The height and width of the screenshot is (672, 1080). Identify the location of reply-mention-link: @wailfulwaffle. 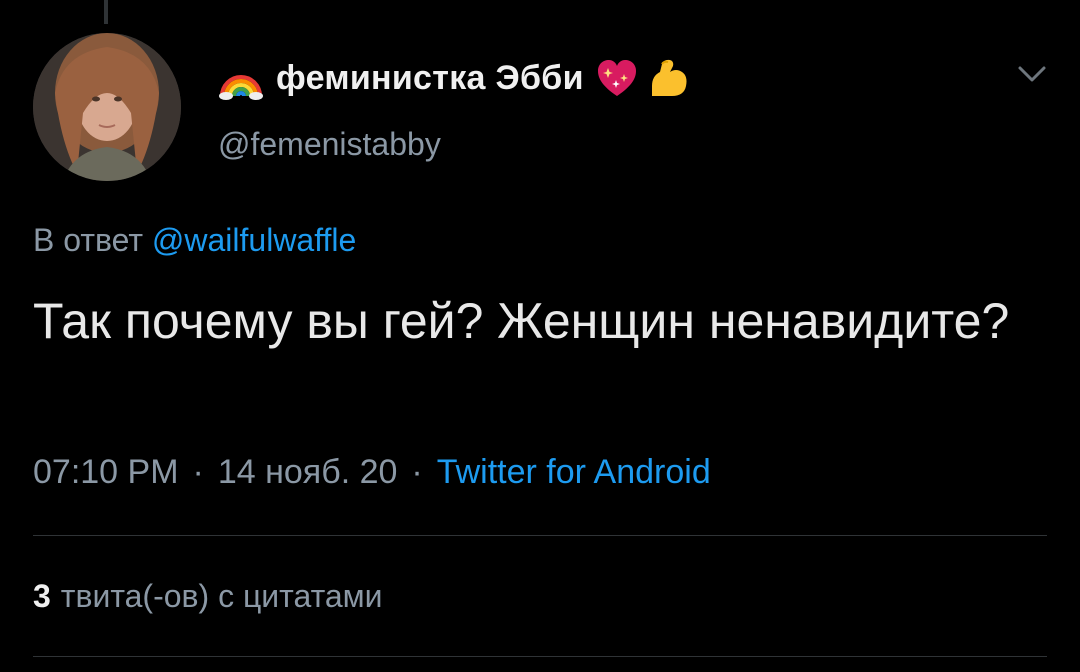
(254, 240).